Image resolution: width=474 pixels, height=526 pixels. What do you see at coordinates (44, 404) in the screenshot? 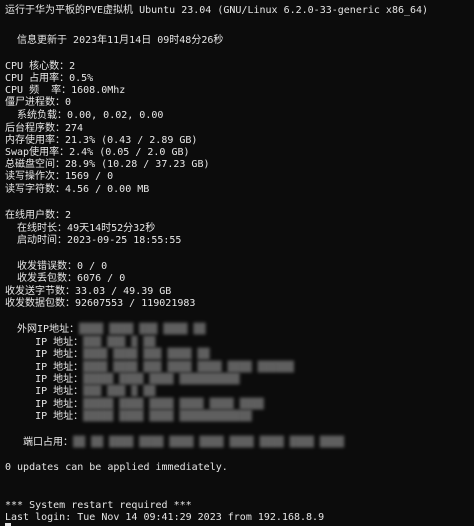
I see `ip-label-6: IP 地址：` at bounding box center [44, 404].